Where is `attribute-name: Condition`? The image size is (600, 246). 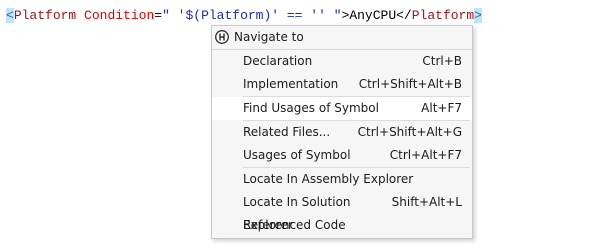
attribute-name: Condition is located at coordinates (115, 15).